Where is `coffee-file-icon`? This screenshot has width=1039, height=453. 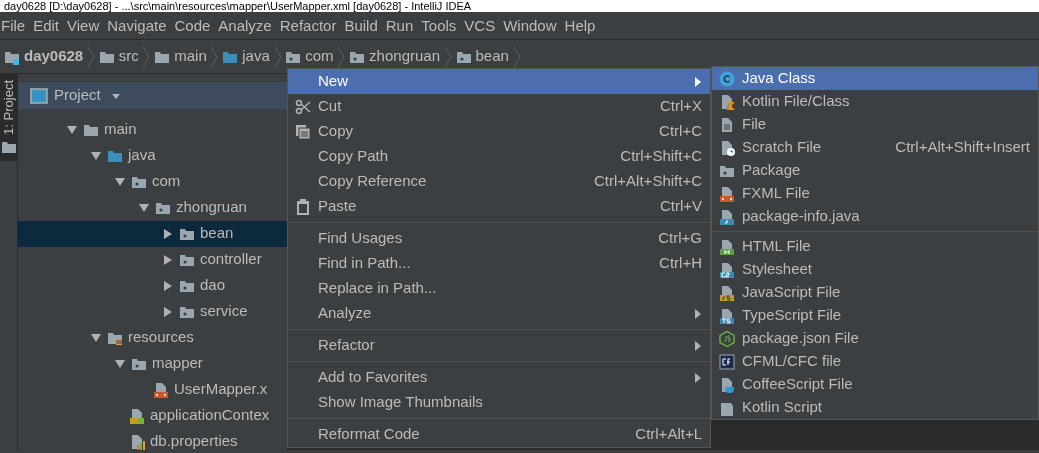 coffee-file-icon is located at coordinates (727, 384).